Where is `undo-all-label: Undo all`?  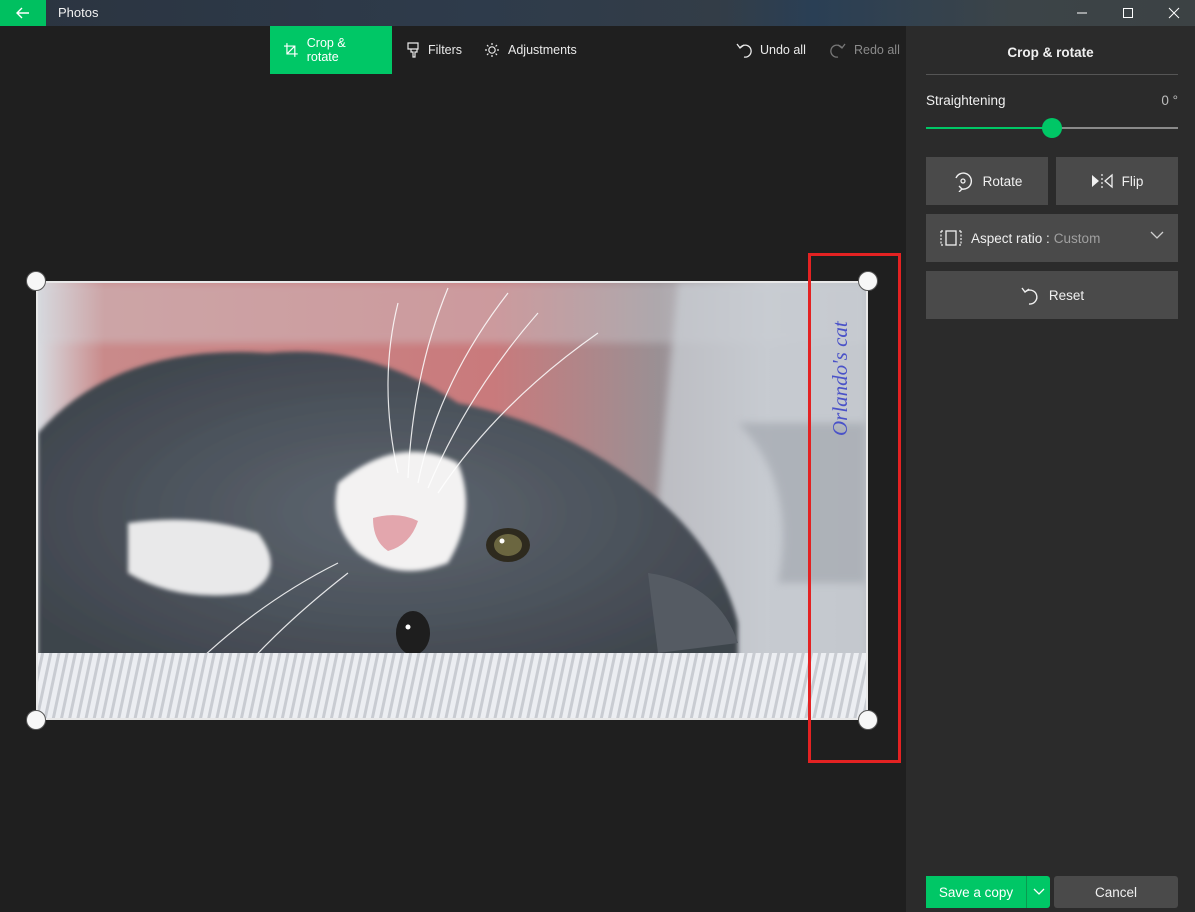 undo-all-label: Undo all is located at coordinates (783, 50).